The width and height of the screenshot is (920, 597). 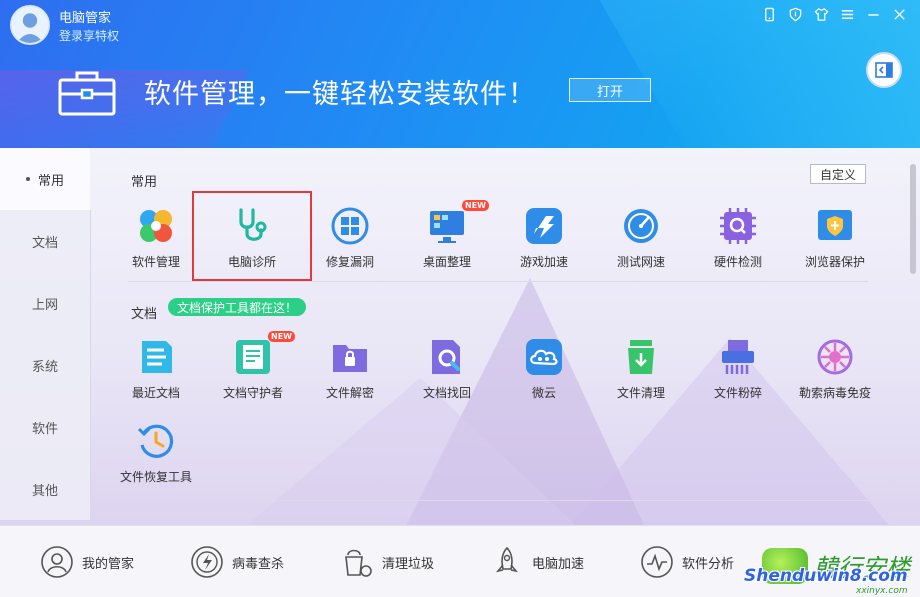 I want to click on watermark: 韓行安楼 Shenduwin8.com xxinyx.com, so click(x=832, y=572).